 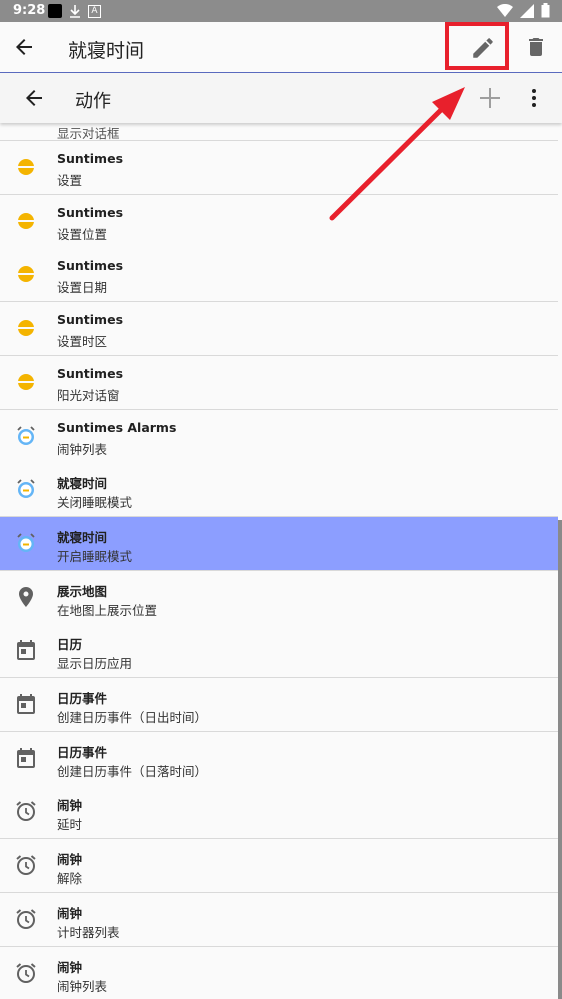 I want to click on list-item: Suntimes 设置时区, so click(x=279, y=329).